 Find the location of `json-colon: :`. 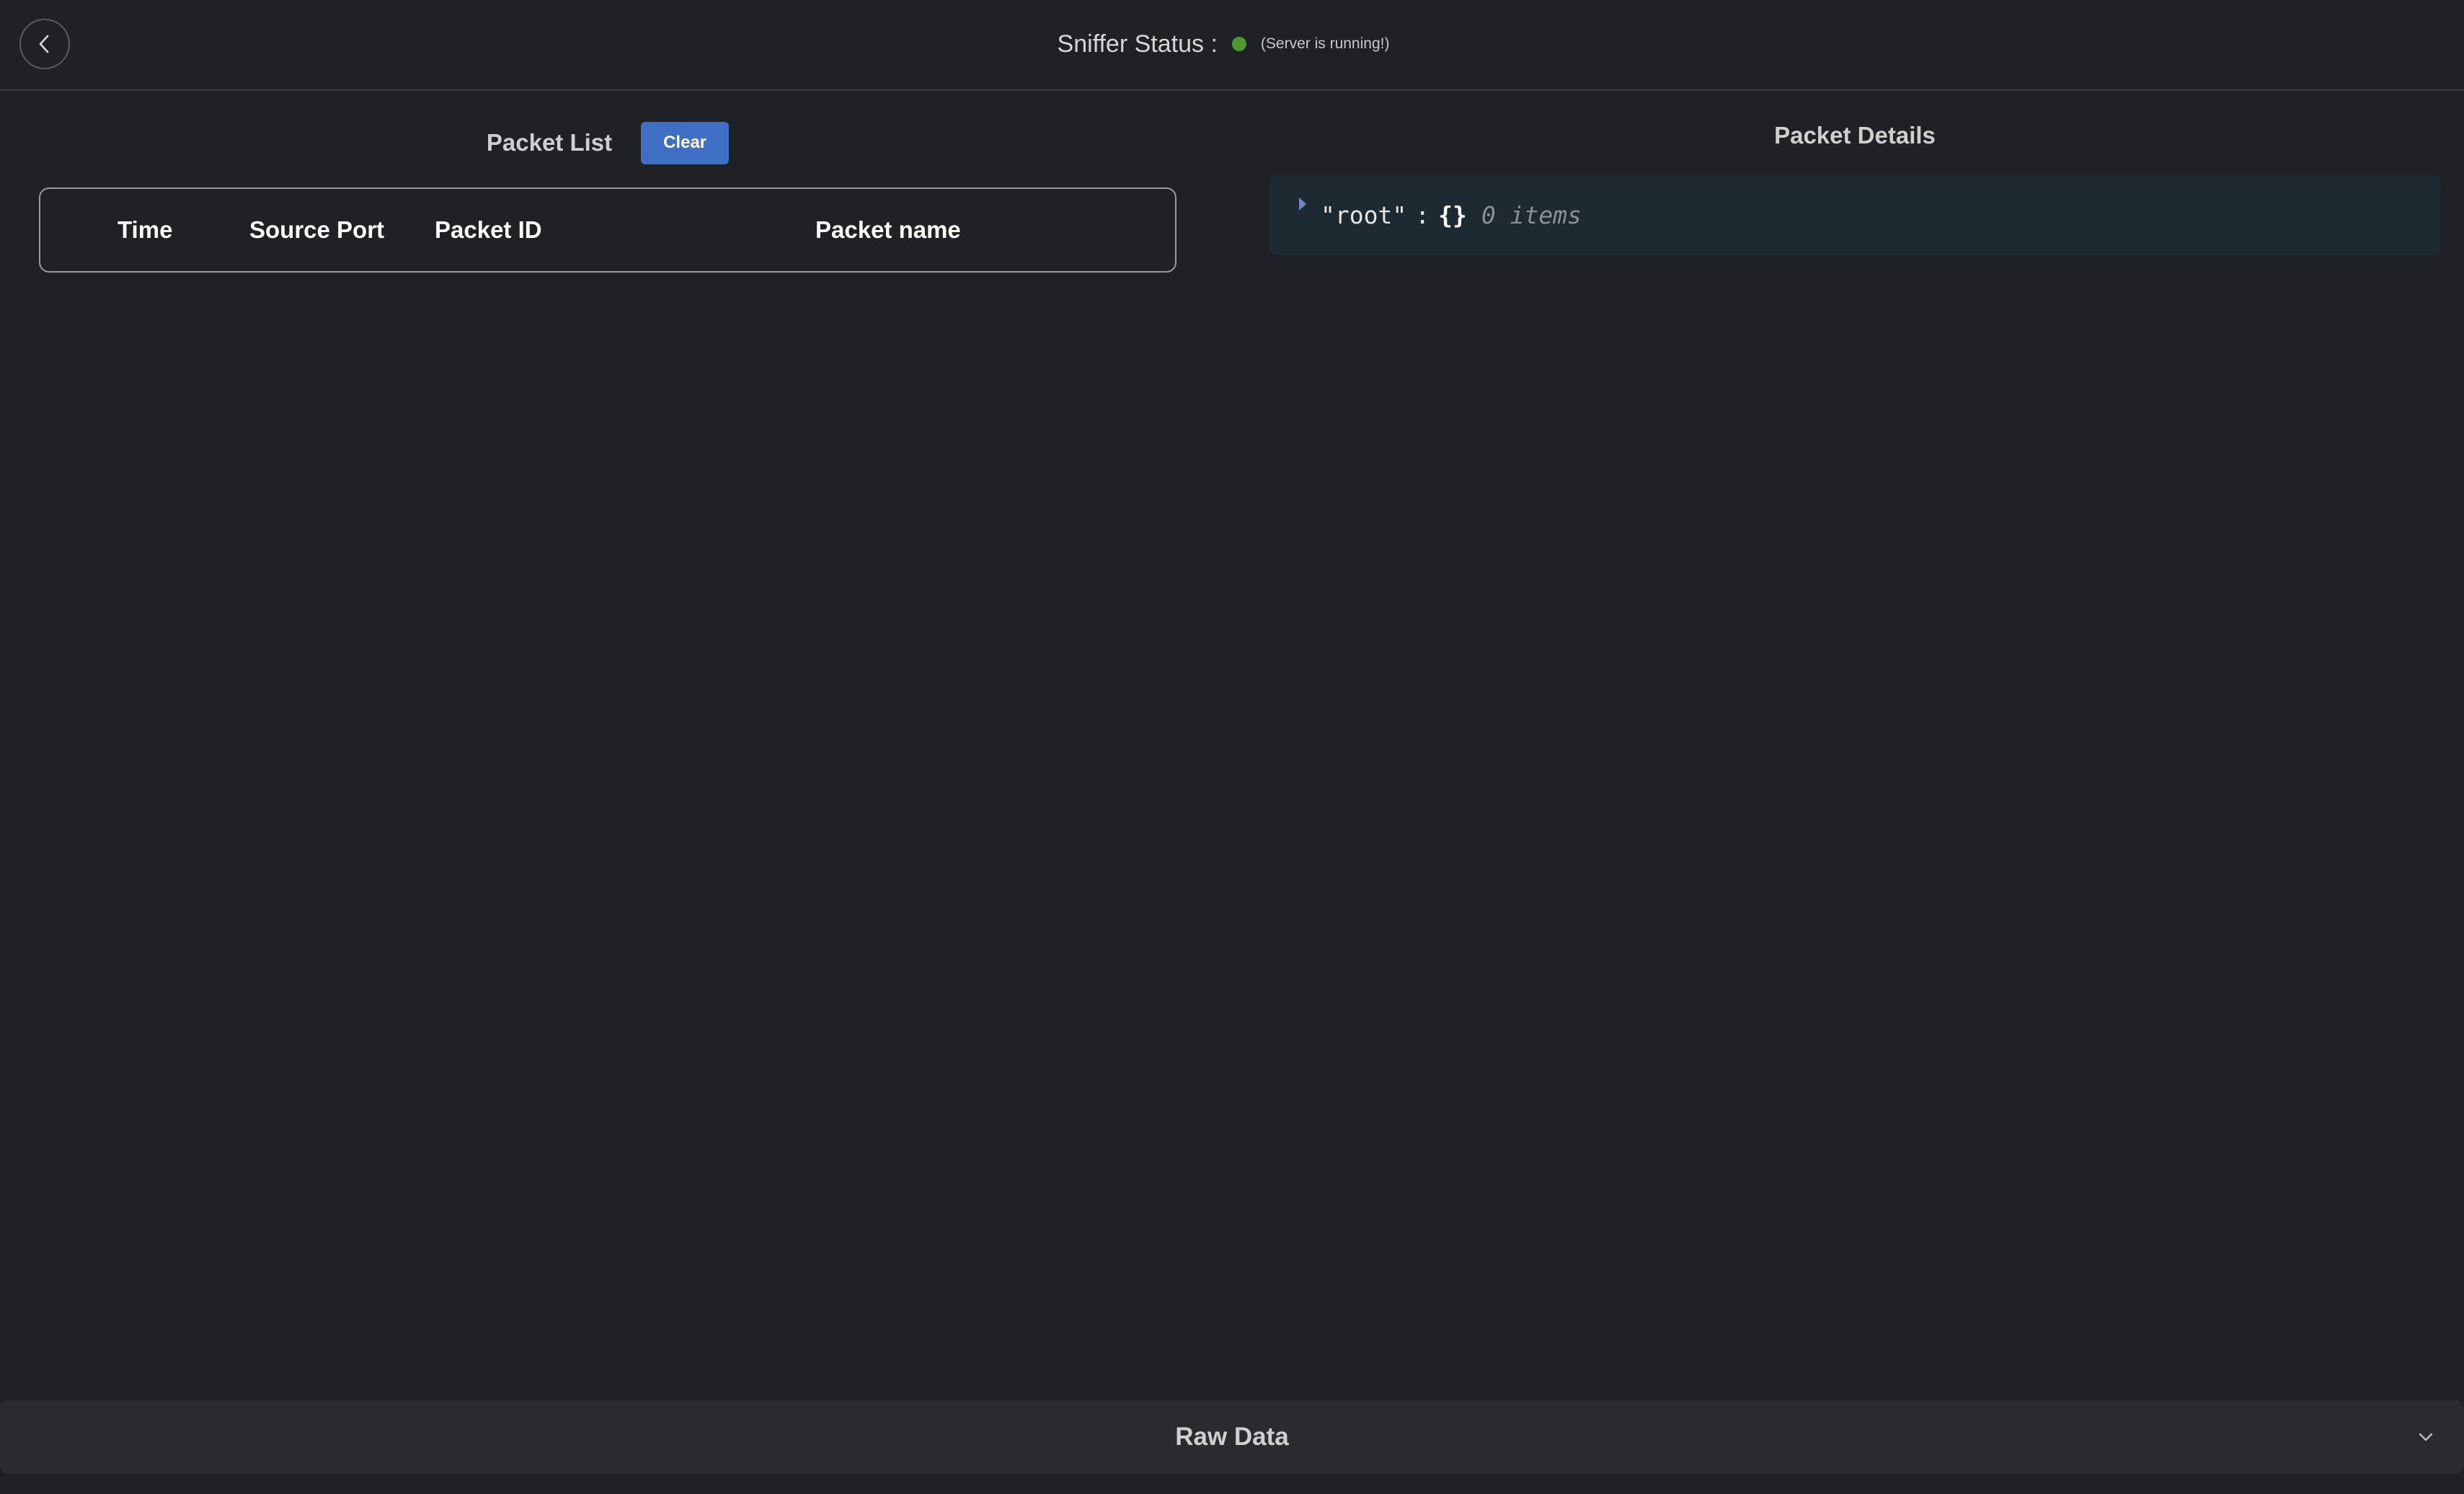

json-colon: : is located at coordinates (1422, 214).